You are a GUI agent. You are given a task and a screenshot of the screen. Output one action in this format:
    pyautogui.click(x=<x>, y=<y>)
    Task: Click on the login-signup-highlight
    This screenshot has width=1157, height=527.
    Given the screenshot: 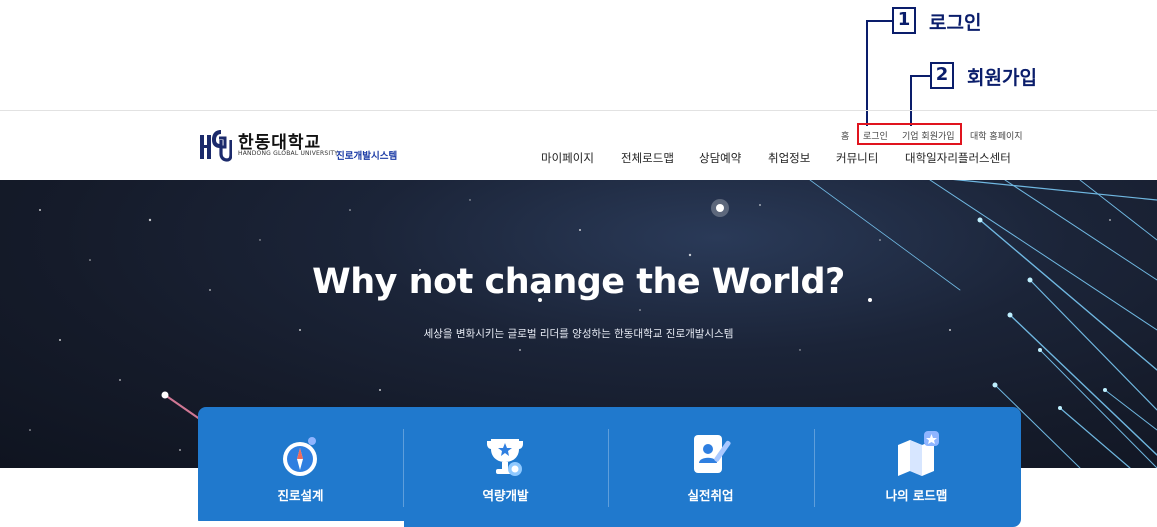 What is the action you would take?
    pyautogui.click(x=909, y=134)
    